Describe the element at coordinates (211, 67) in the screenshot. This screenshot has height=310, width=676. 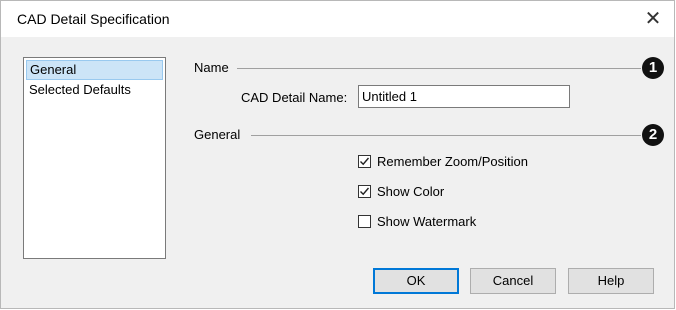
I see `name-section-heading: Name` at that location.